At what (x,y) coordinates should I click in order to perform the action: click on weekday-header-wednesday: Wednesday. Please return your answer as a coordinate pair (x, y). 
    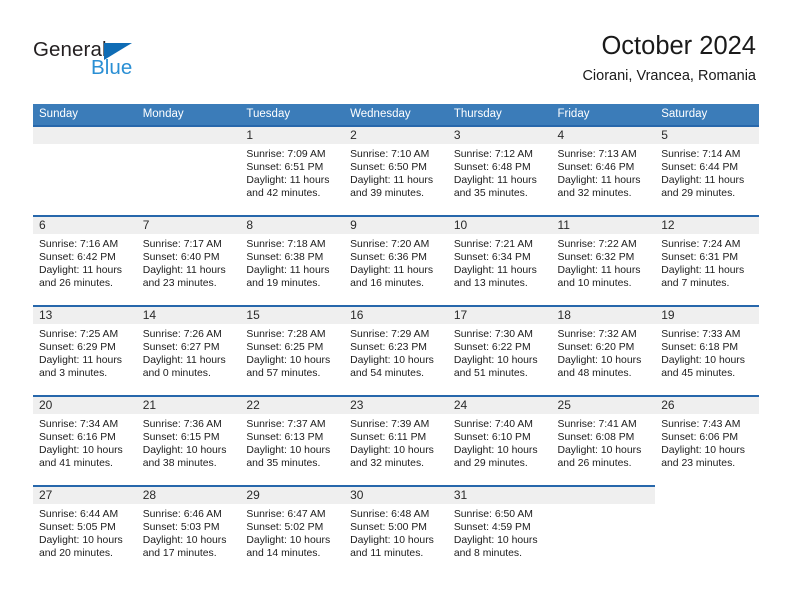
    Looking at the image, I should click on (396, 114).